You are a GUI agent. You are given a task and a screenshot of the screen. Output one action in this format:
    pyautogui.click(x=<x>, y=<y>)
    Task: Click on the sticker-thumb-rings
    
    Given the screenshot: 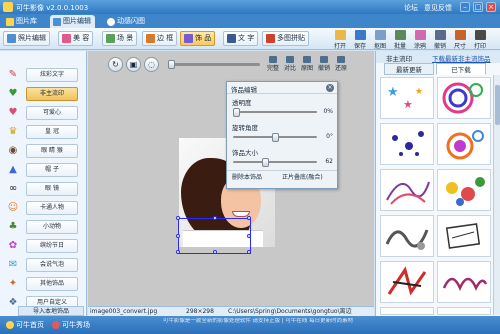 What is the action you would take?
    pyautogui.click(x=464, y=144)
    